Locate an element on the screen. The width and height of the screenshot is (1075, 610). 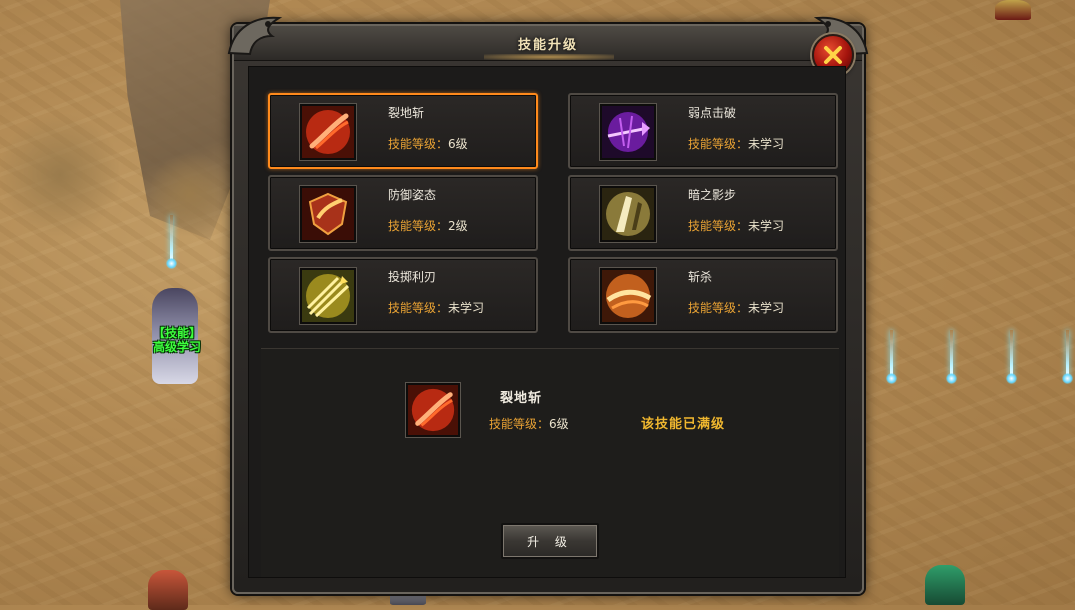
detail-skill-level: 技能等级：6级 is located at coordinates (529, 423).